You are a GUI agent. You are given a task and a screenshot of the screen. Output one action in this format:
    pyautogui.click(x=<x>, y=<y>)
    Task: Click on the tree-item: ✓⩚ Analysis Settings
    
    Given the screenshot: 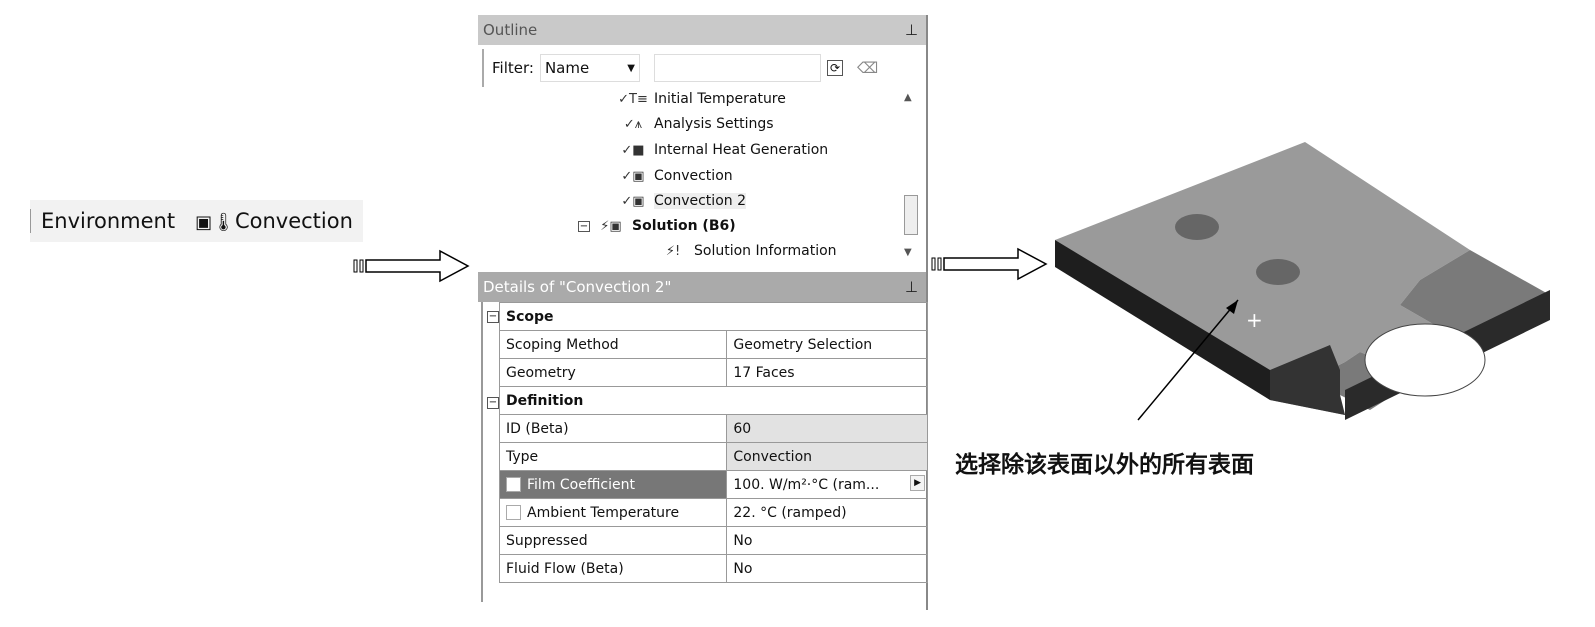 What is the action you would take?
    pyautogui.click(x=696, y=124)
    